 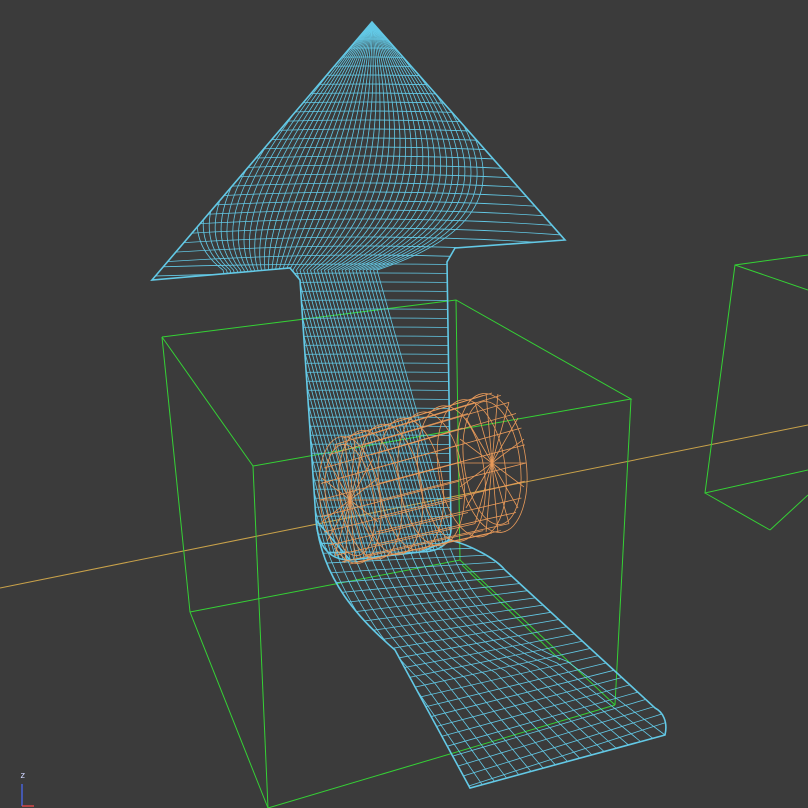 What do you see at coordinates (27, 795) in the screenshot?
I see `axis-gizmo` at bounding box center [27, 795].